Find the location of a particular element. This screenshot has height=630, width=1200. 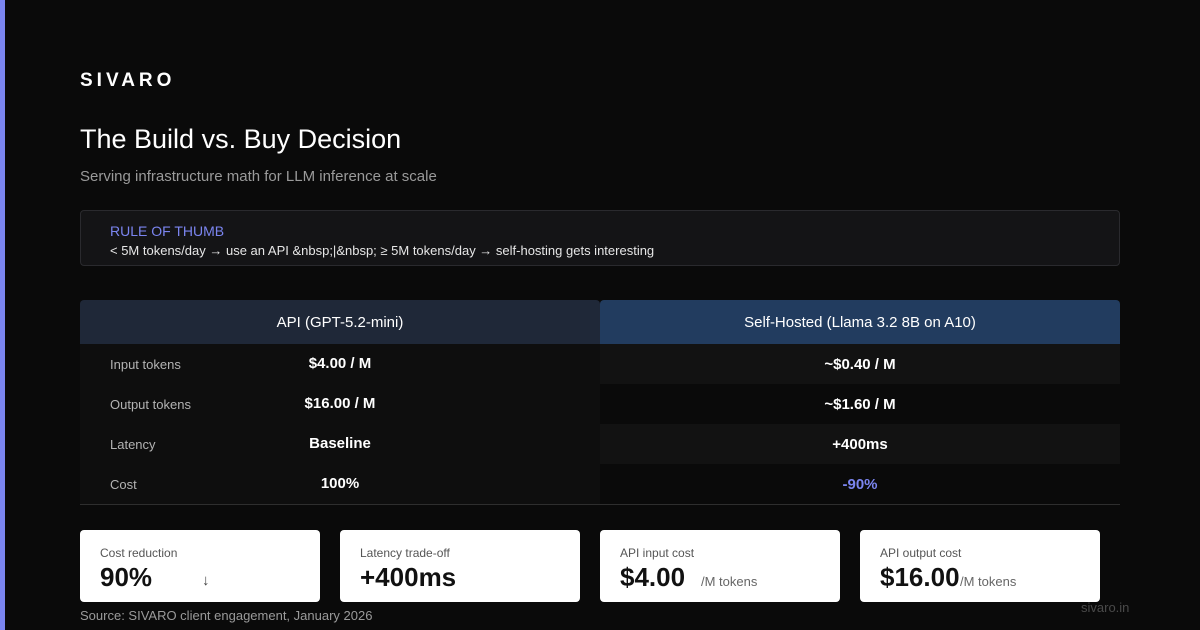

api-cell: Input tokens $4.00 / M is located at coordinates (340, 364).